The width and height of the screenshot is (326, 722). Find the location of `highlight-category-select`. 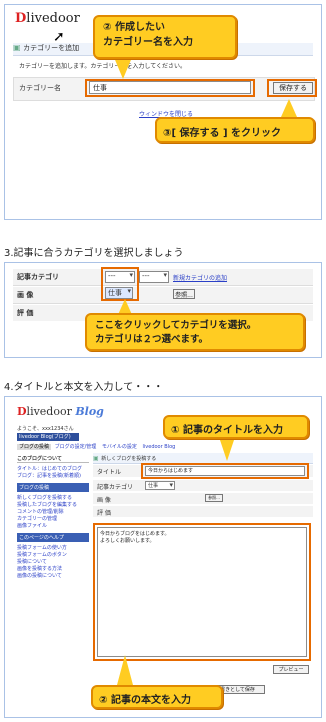

highlight-category-select is located at coordinates (120, 284).